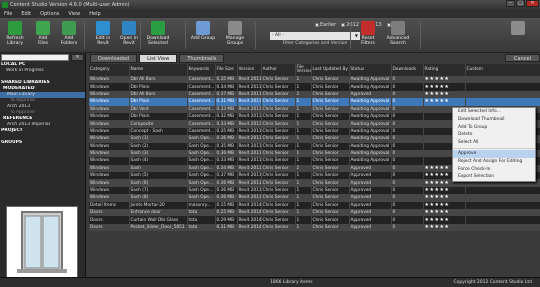 This screenshot has height=287, width=540. What do you see at coordinates (235, 33) in the screenshot?
I see `manage-groups-button: Manage Groups` at bounding box center [235, 33].